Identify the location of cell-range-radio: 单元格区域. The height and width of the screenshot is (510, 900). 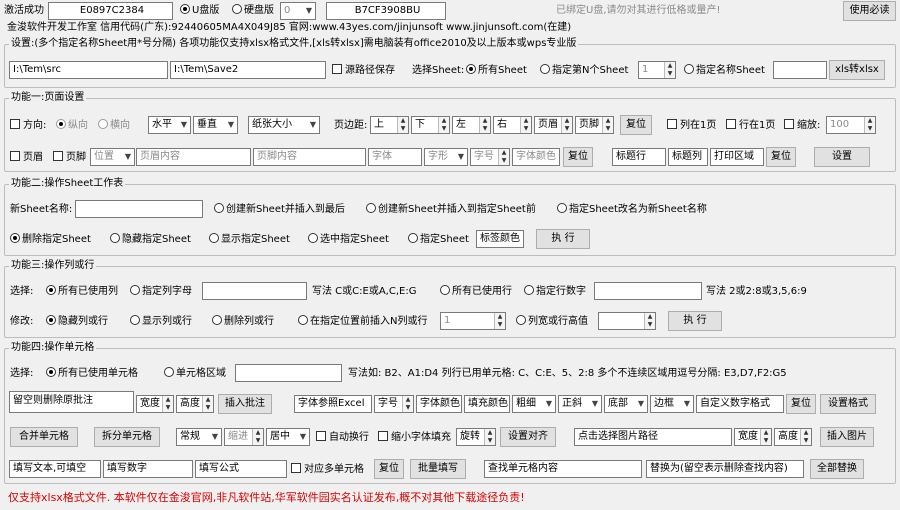
(195, 374).